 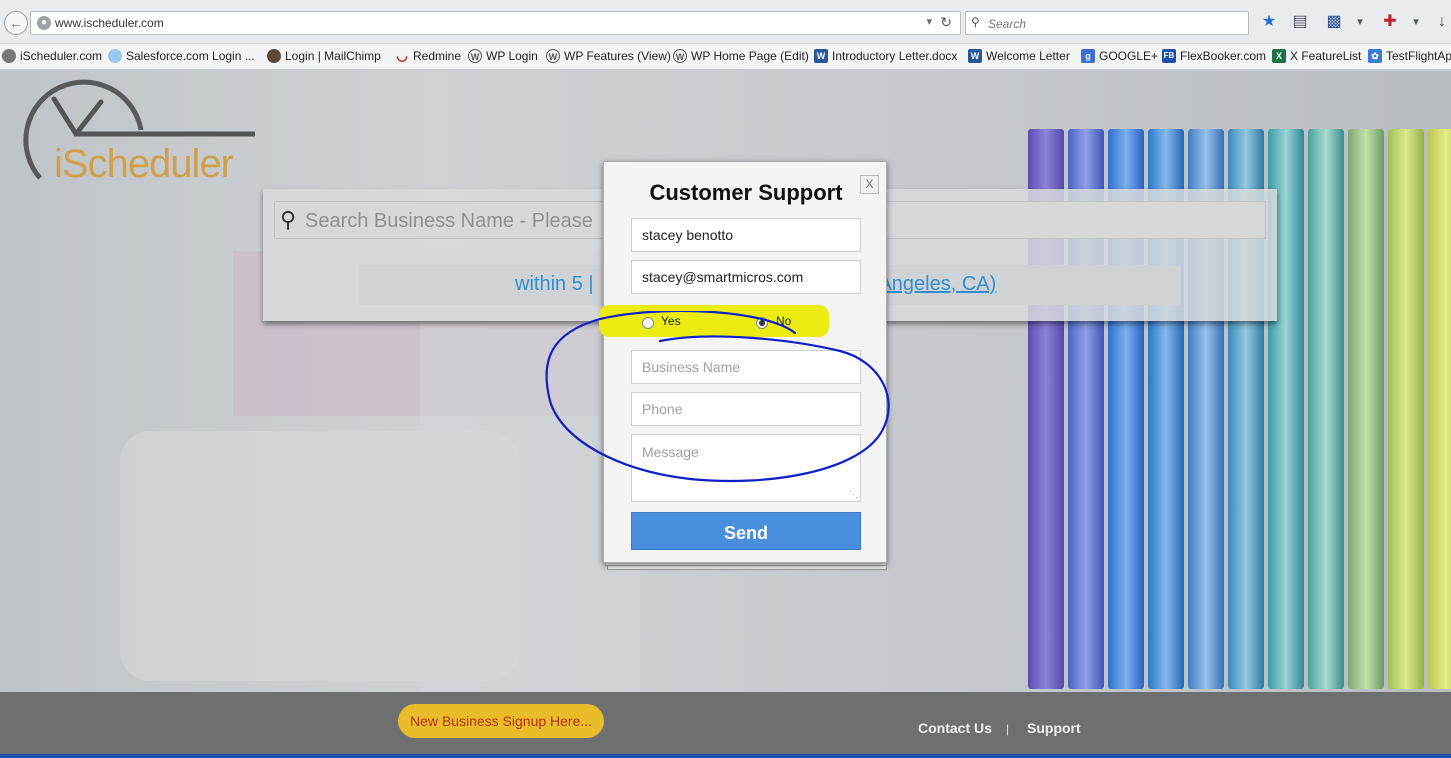 I want to click on business-search-placeholder: Search Business Name - Please, so click(x=449, y=221).